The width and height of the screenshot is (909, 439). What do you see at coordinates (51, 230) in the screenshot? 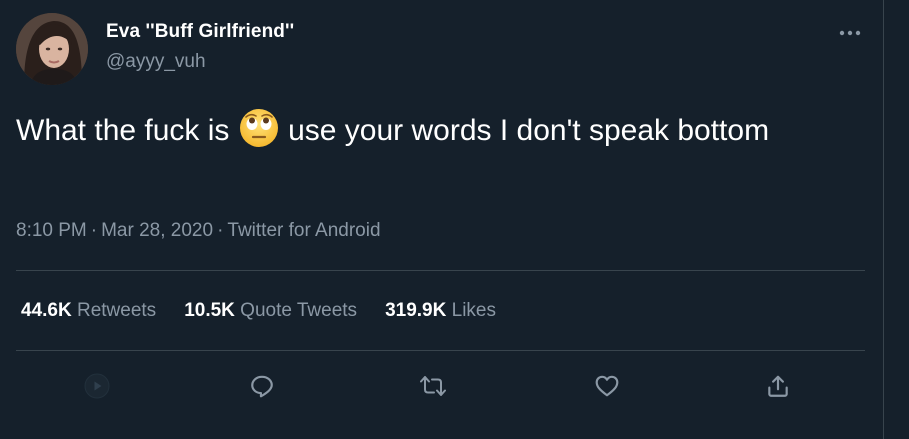
I see `tweet-time: 8:10 PM` at bounding box center [51, 230].